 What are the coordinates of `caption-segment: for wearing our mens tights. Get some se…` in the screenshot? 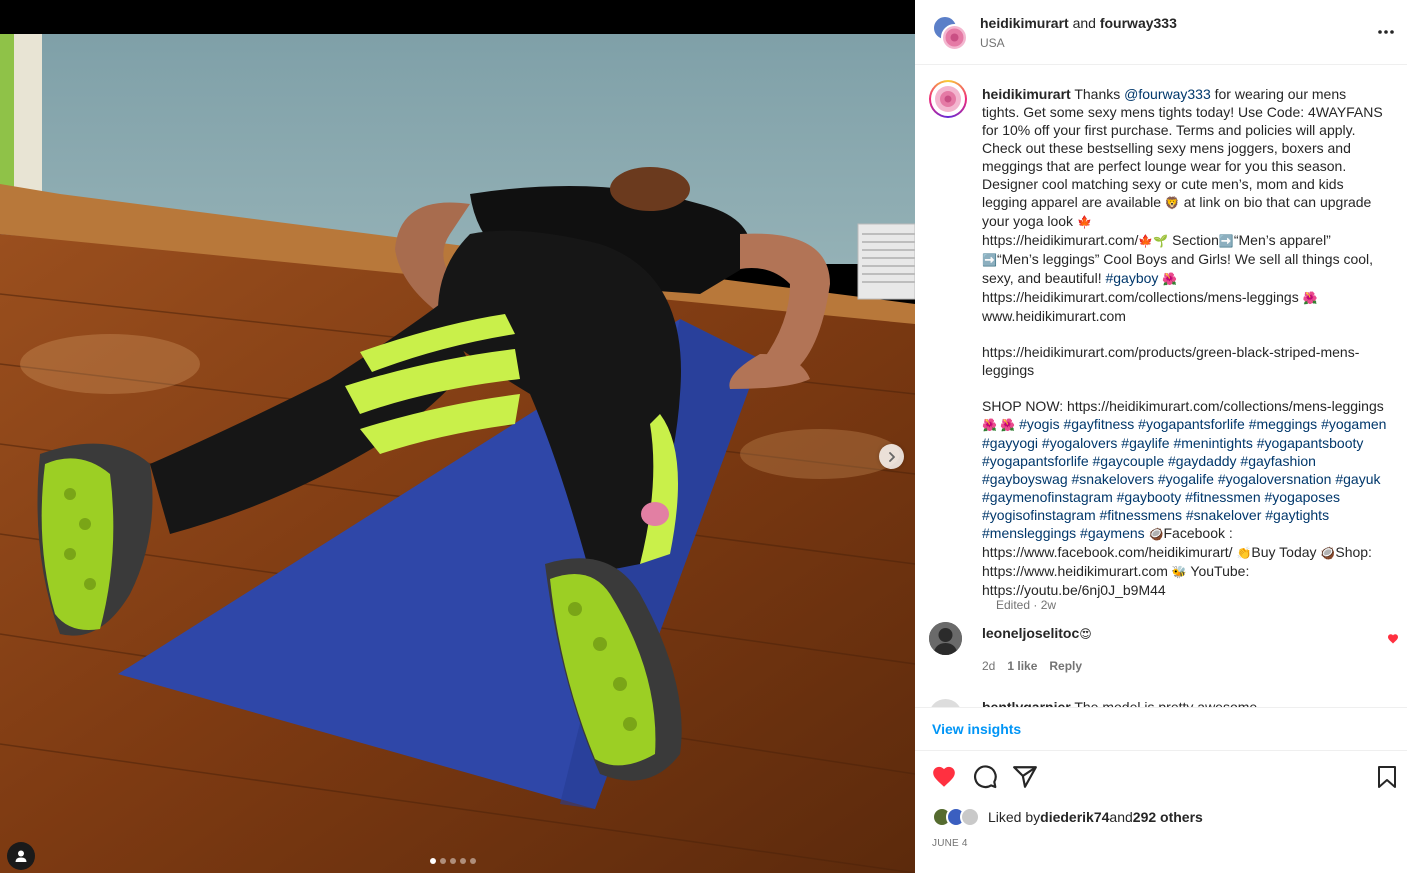 It's located at (1184, 148).